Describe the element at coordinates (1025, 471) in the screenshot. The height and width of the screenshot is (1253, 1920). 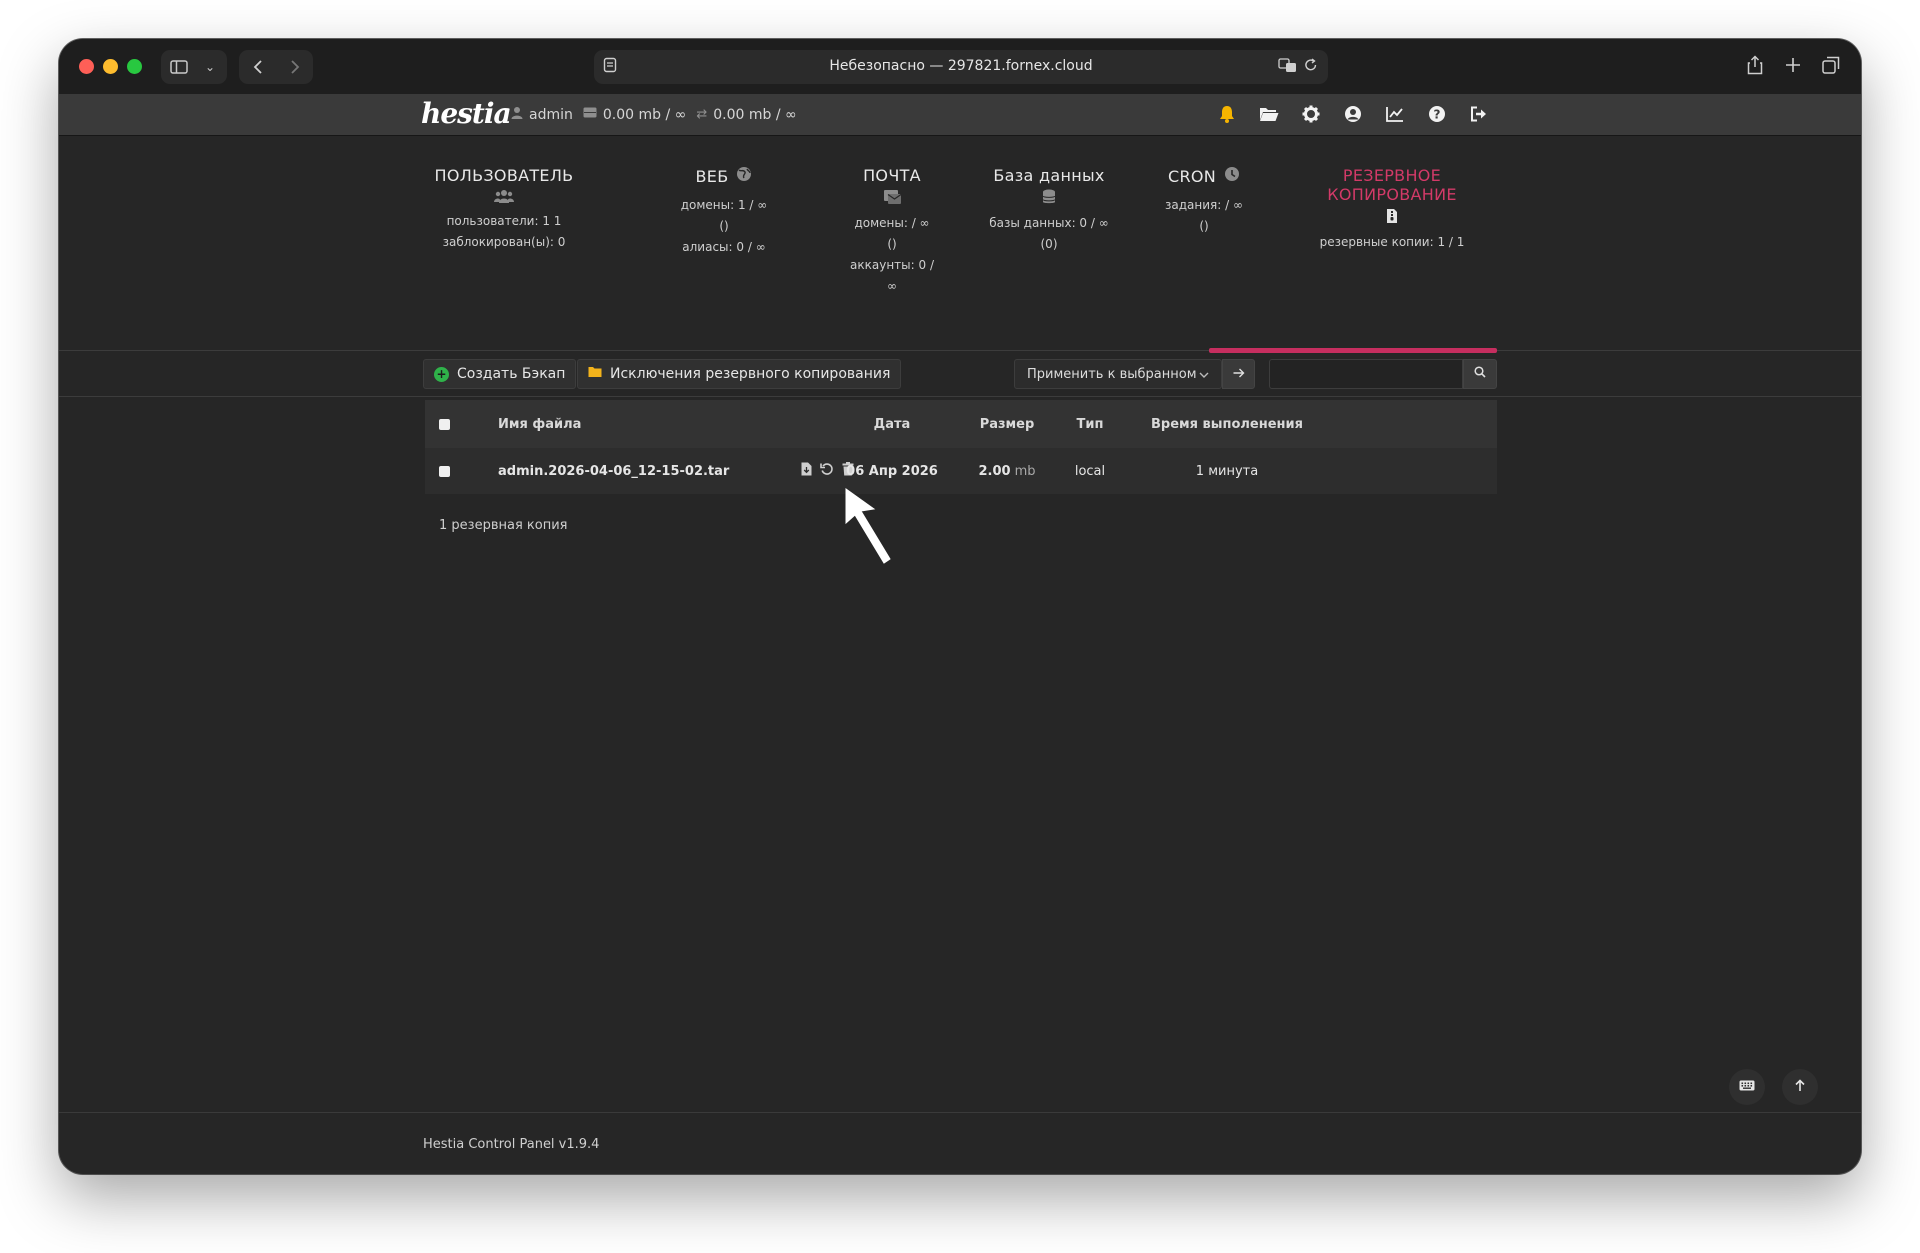
I see `row-size-unit: mb` at that location.